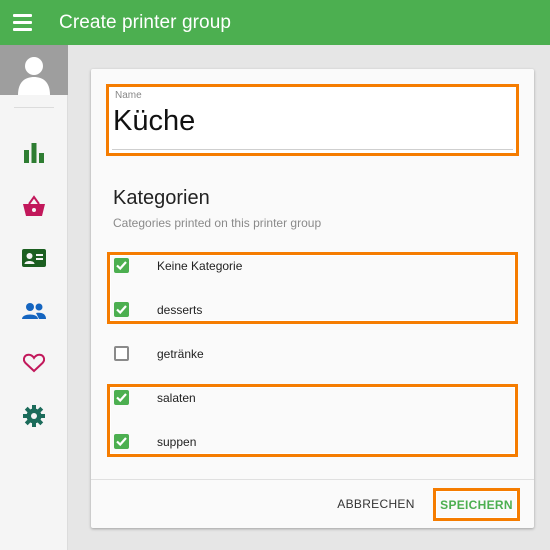  What do you see at coordinates (34, 363) in the screenshot?
I see `heart-icon` at bounding box center [34, 363].